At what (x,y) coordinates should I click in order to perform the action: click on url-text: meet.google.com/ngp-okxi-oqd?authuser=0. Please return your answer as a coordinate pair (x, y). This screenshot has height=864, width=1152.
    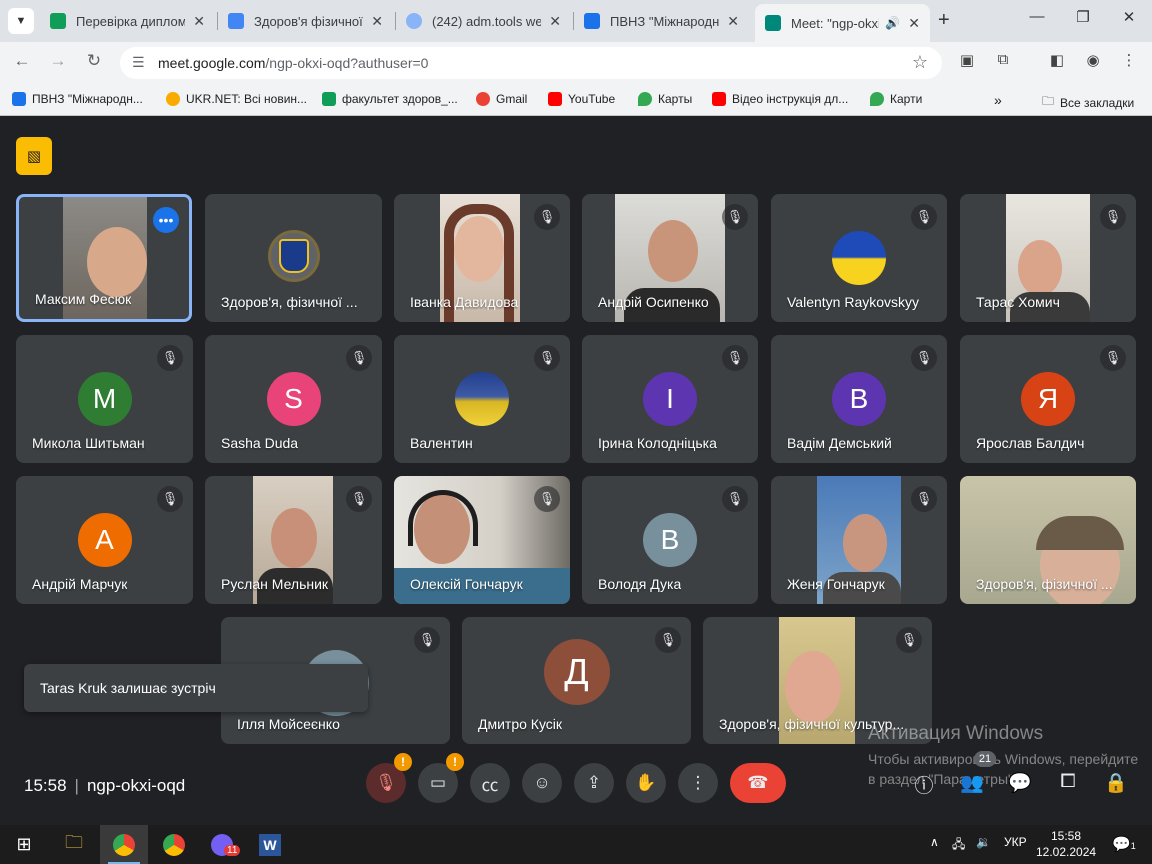
    Looking at the image, I should click on (293, 63).